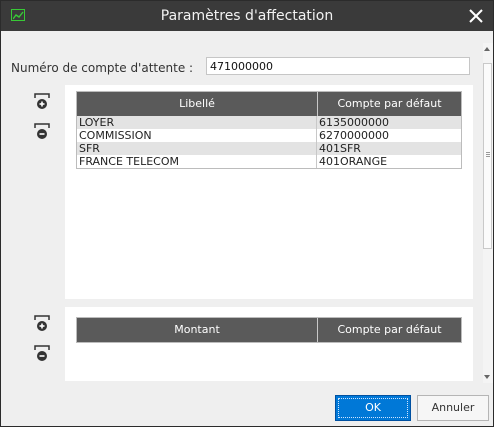 The width and height of the screenshot is (494, 427). I want to click on title-bar: Paramètres d'affectation, so click(247, 16).